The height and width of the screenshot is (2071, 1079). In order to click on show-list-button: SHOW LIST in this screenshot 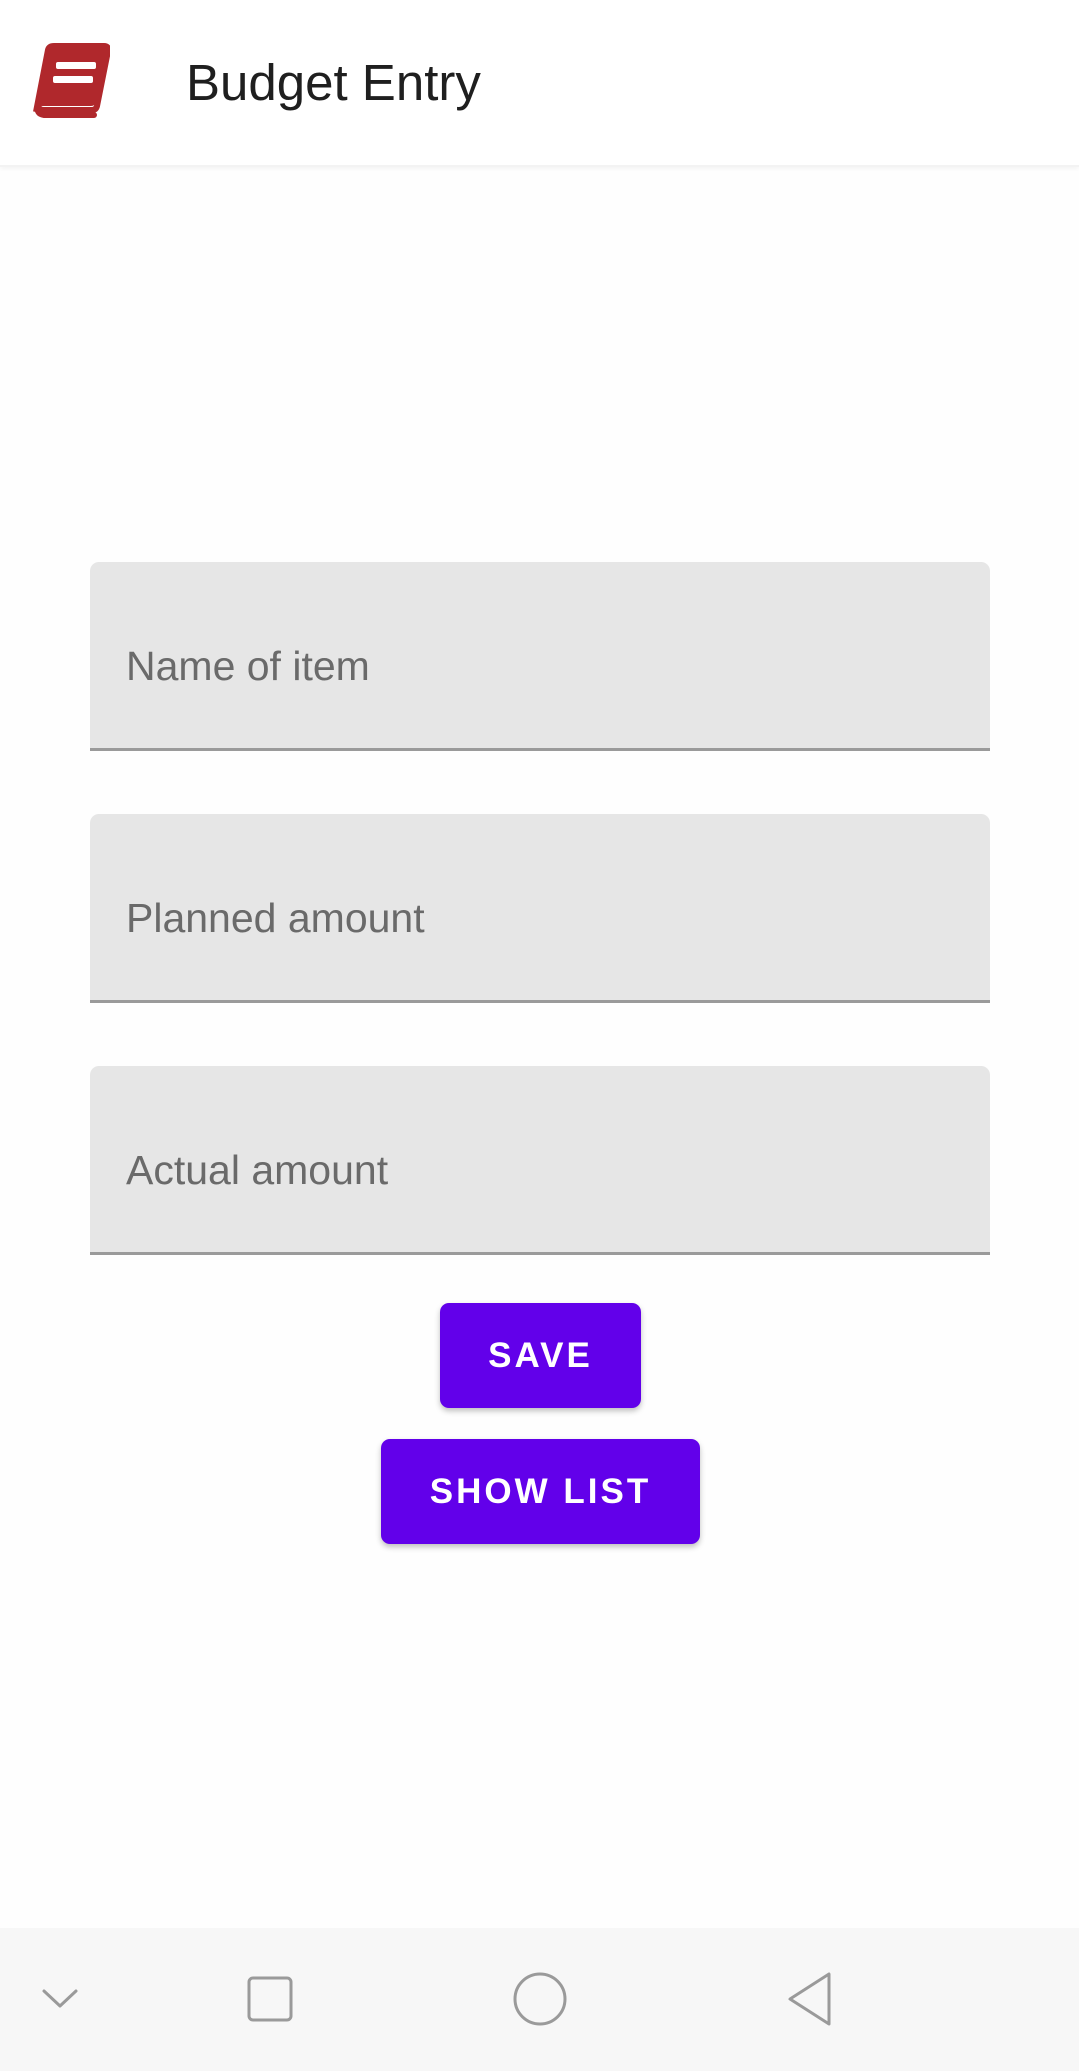, I will do `click(540, 1491)`.